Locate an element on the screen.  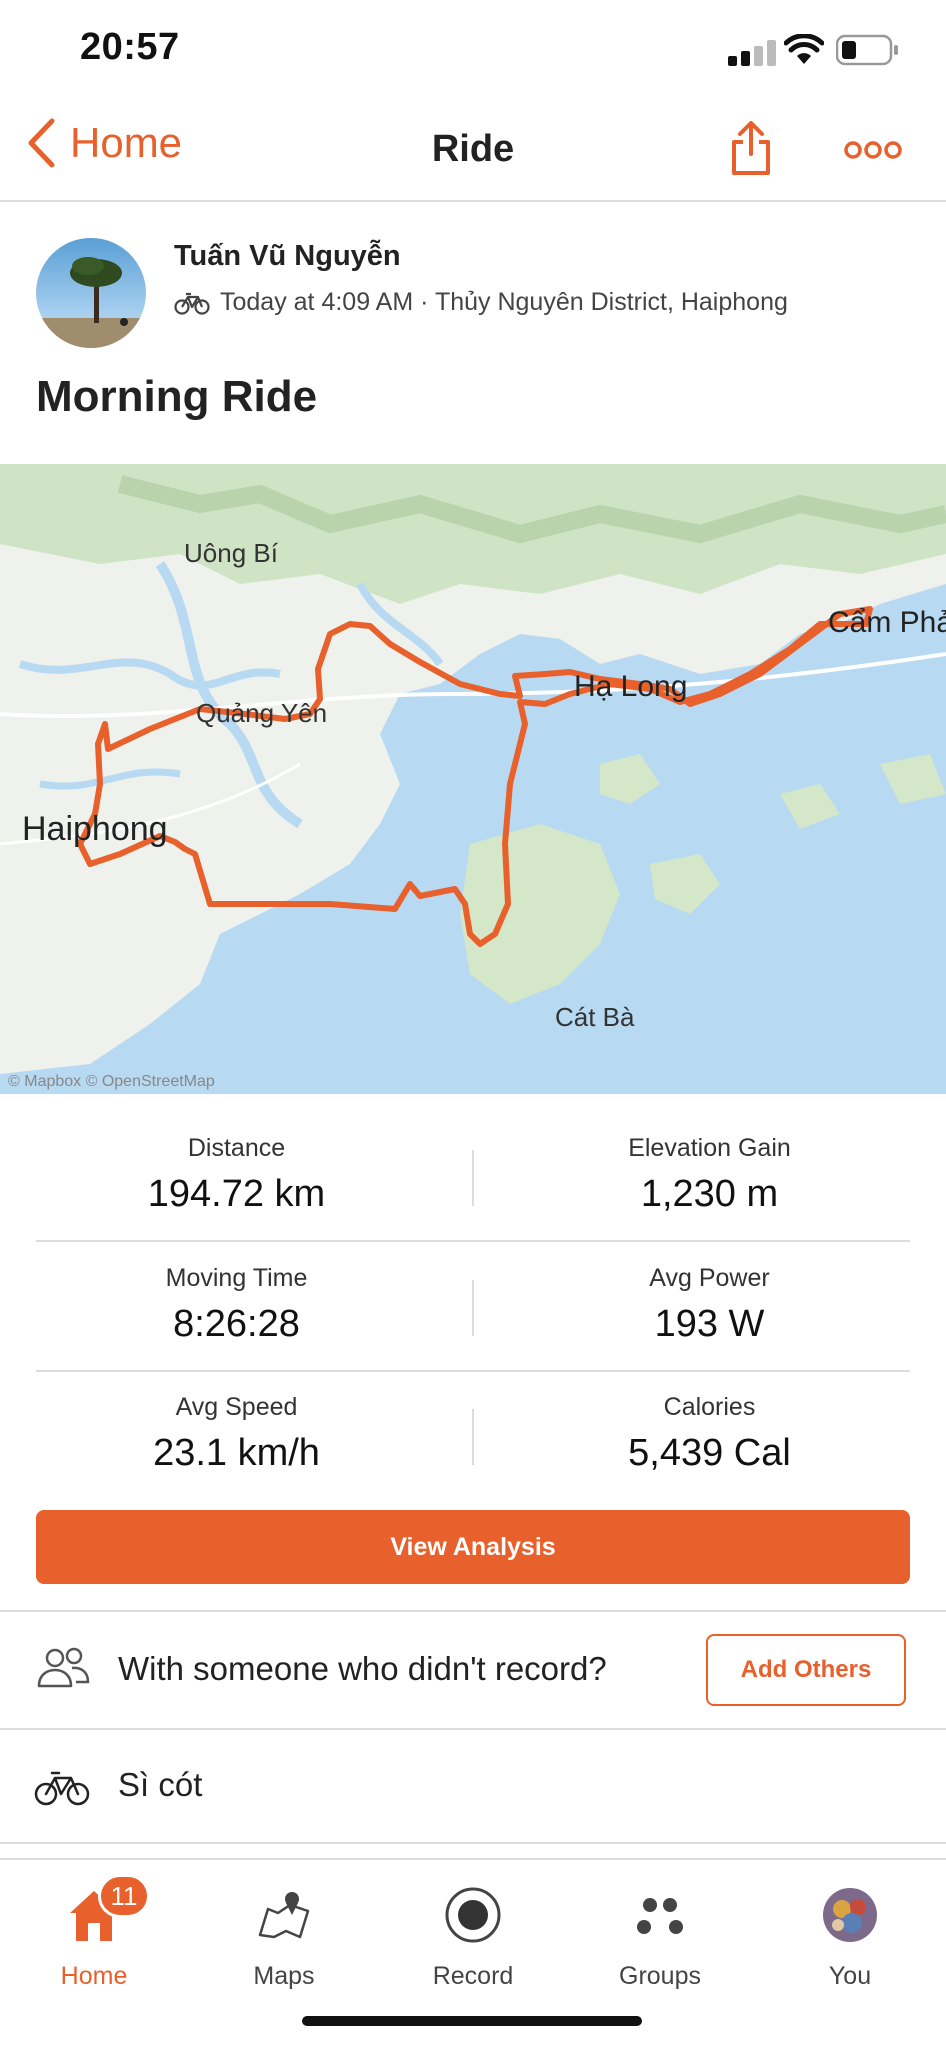
stat-label: Elevation Gain is located at coordinates (709, 1148).